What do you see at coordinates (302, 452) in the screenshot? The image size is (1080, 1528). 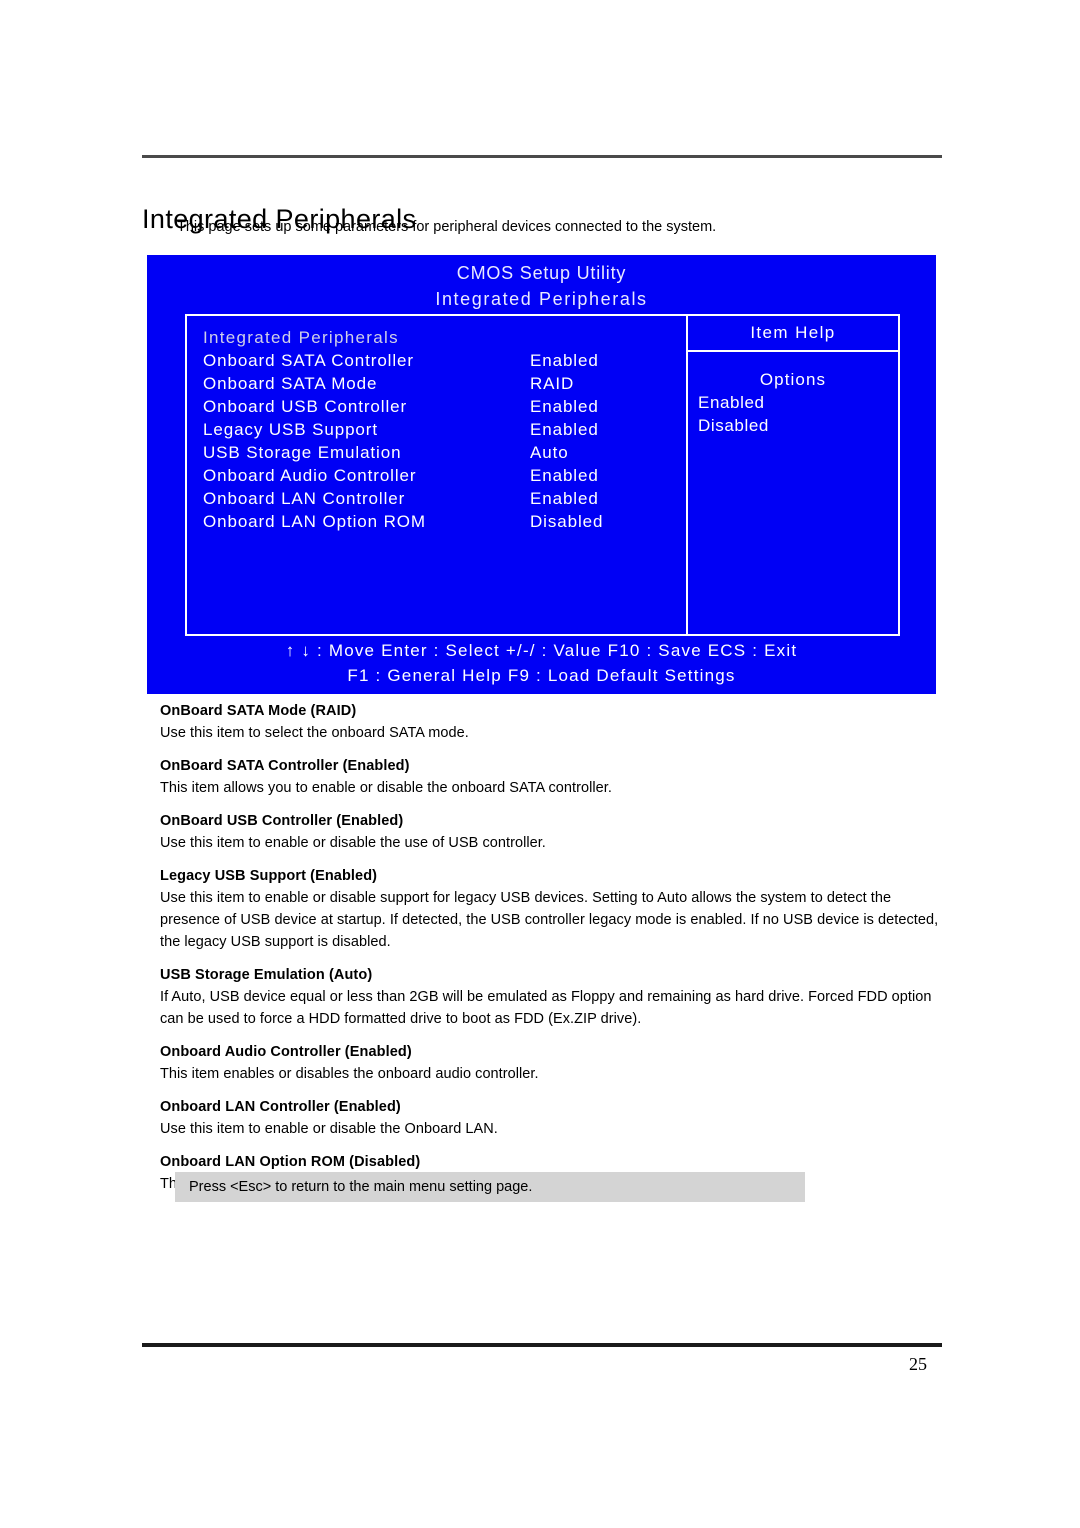 I see `bios-item-label: USB Storage Emulation` at bounding box center [302, 452].